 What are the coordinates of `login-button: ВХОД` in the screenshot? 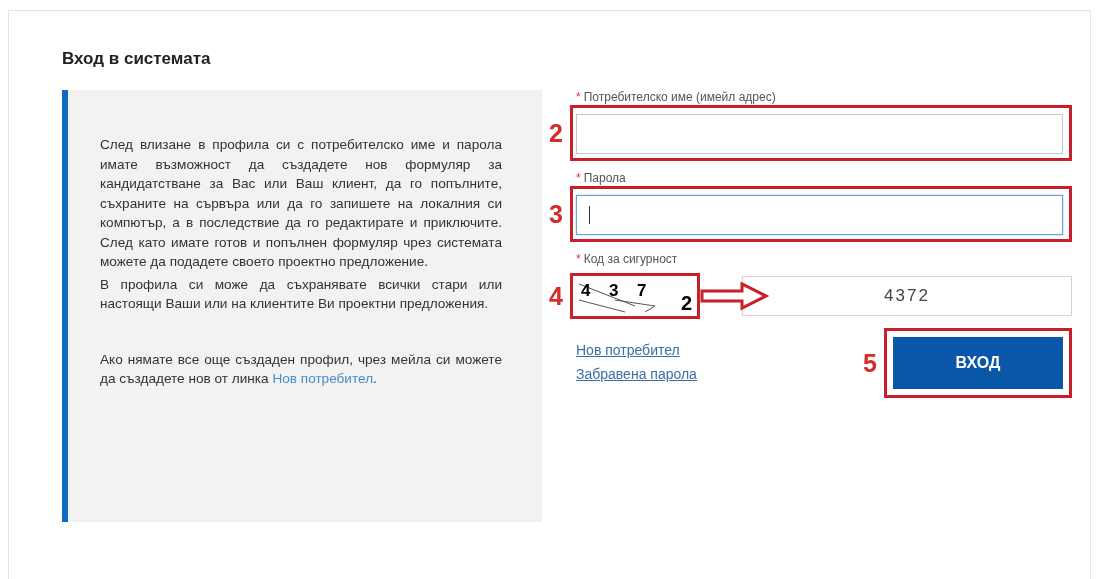 It's located at (978, 363).